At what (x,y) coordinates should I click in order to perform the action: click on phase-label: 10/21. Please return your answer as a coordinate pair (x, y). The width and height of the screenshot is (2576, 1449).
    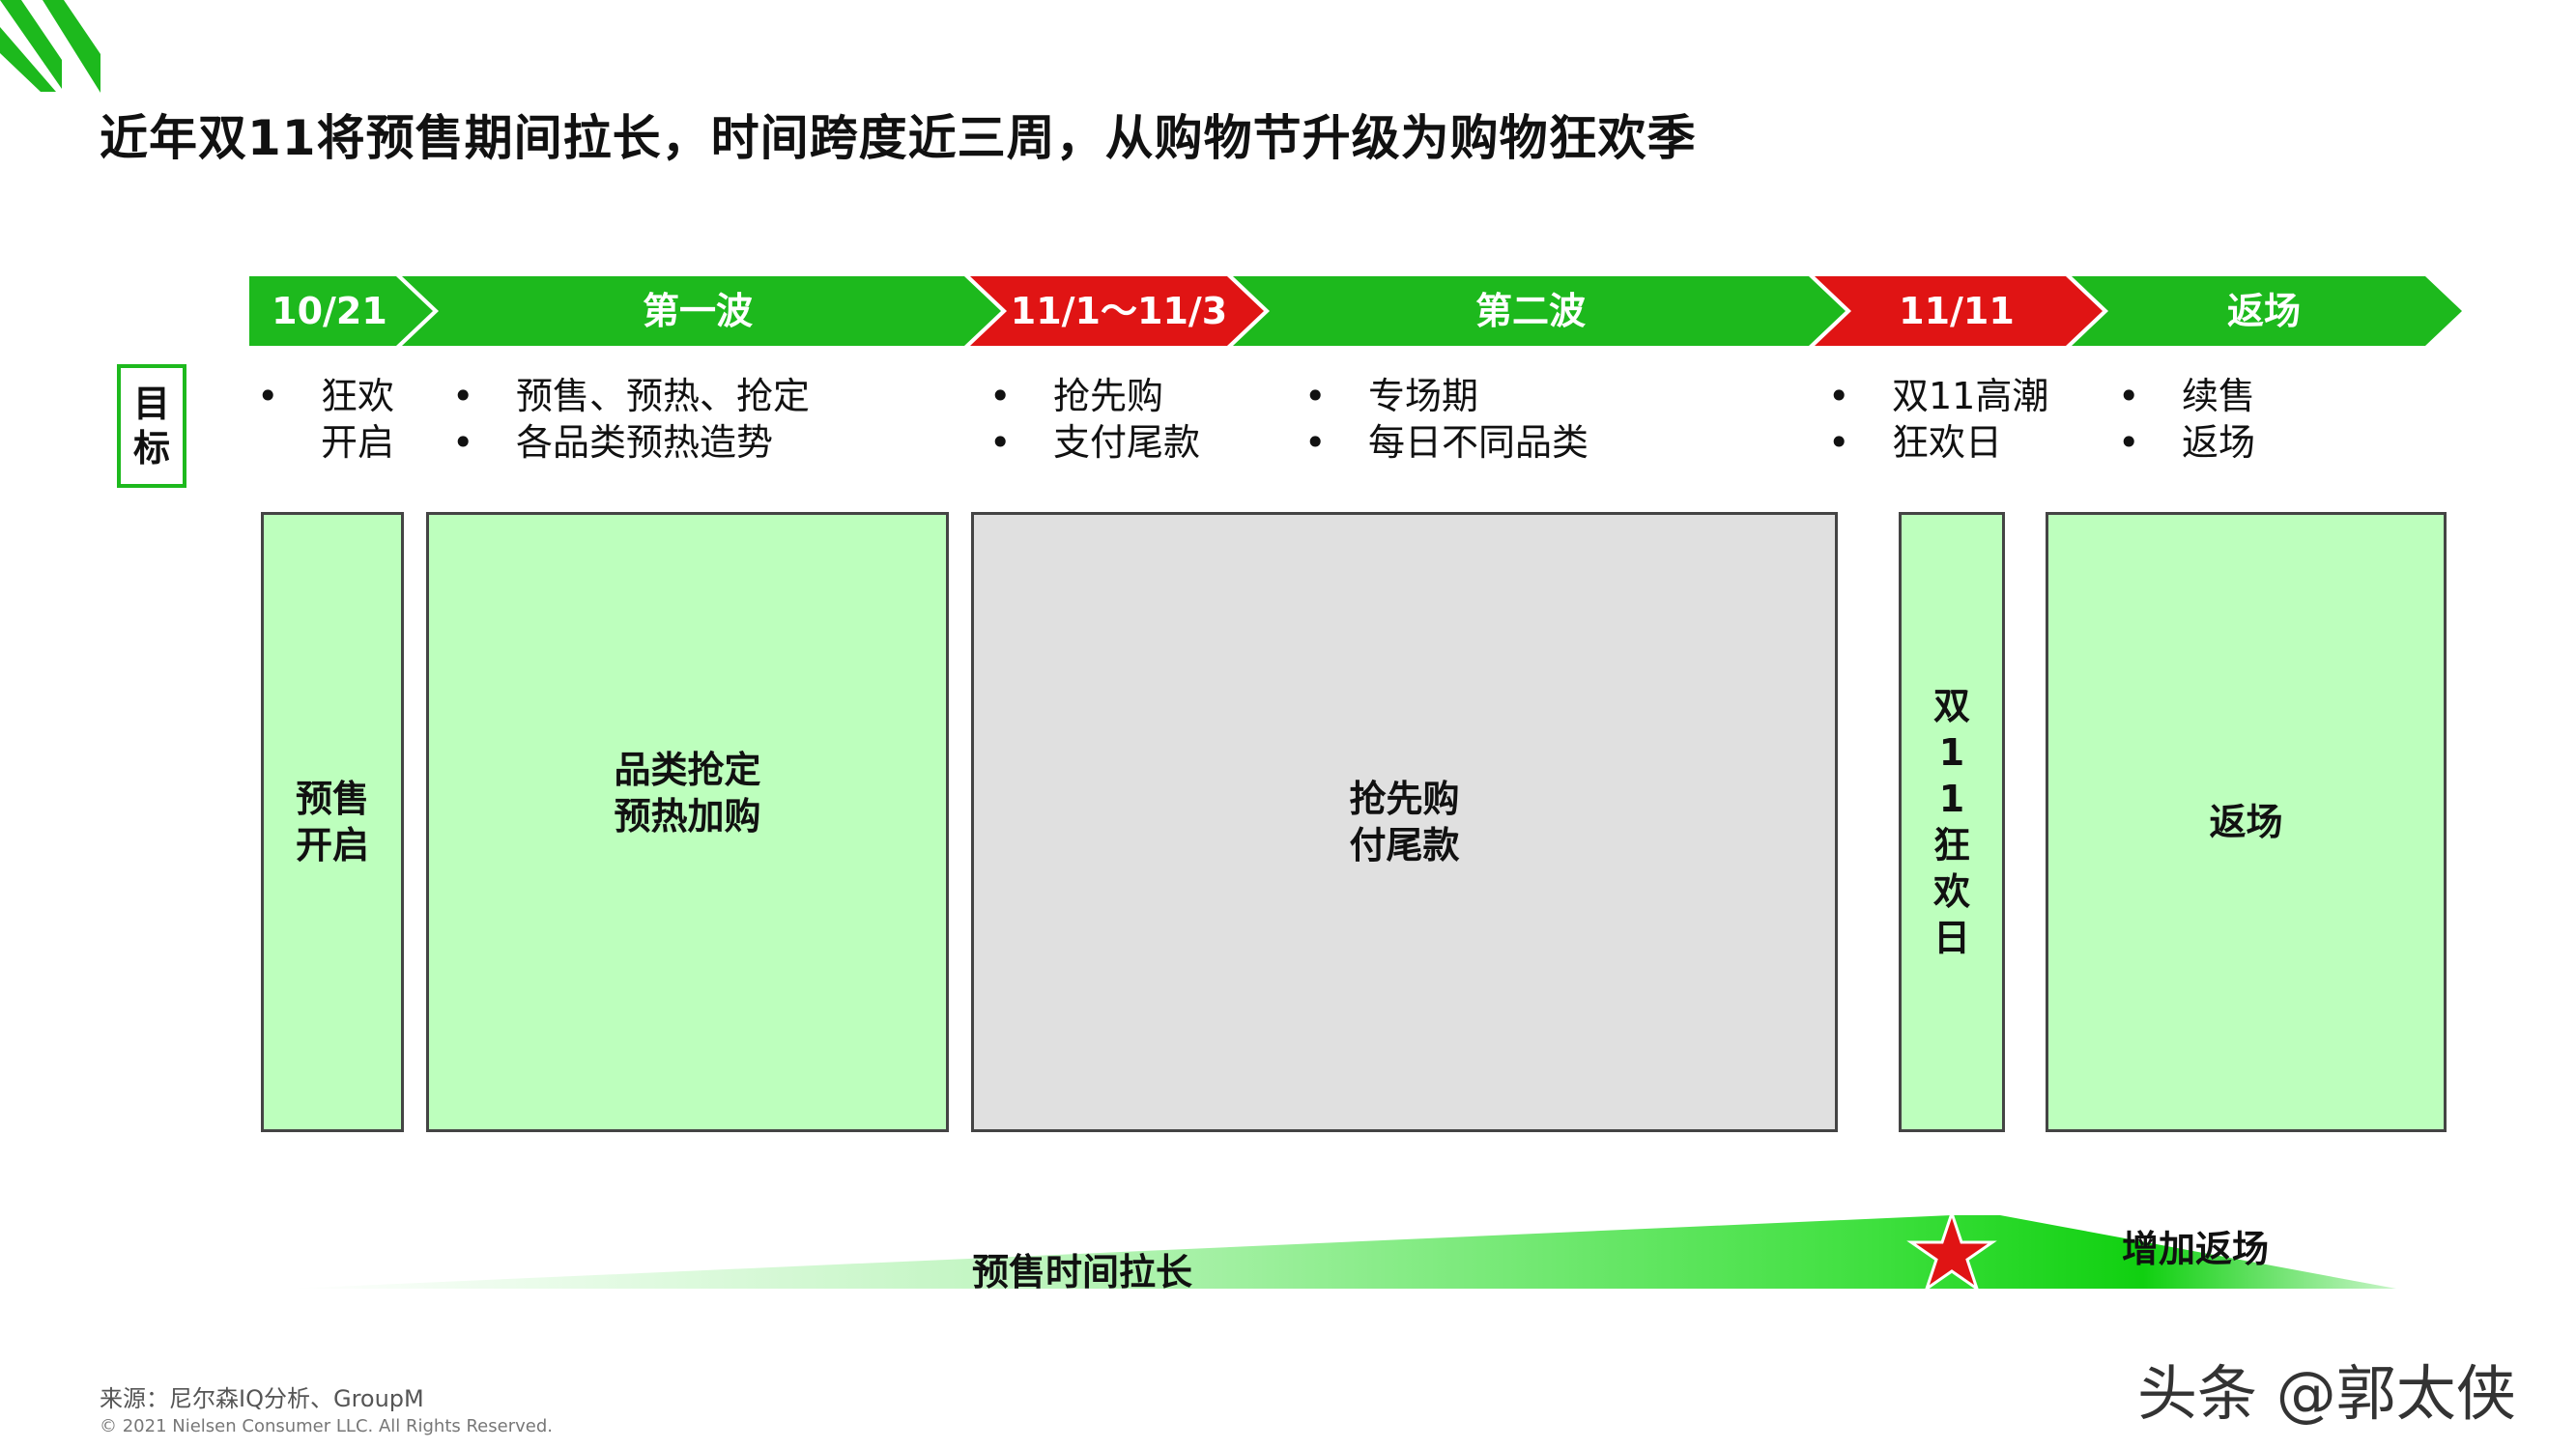
    Looking at the image, I should click on (330, 311).